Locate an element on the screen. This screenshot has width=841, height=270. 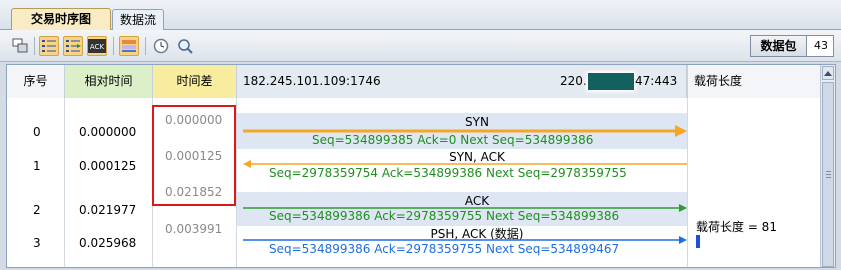
packets-count: 43 is located at coordinates (821, 45).